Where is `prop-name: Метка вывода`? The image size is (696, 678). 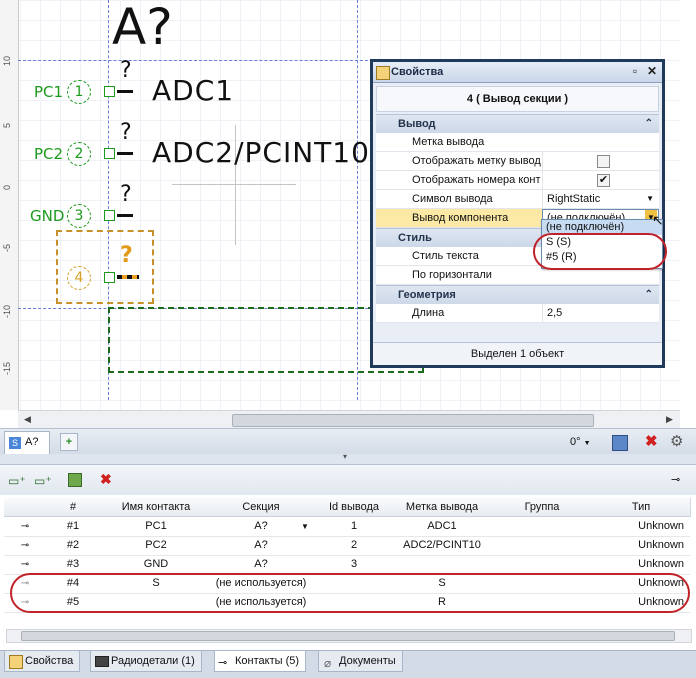 prop-name: Метка вывода is located at coordinates (448, 142).